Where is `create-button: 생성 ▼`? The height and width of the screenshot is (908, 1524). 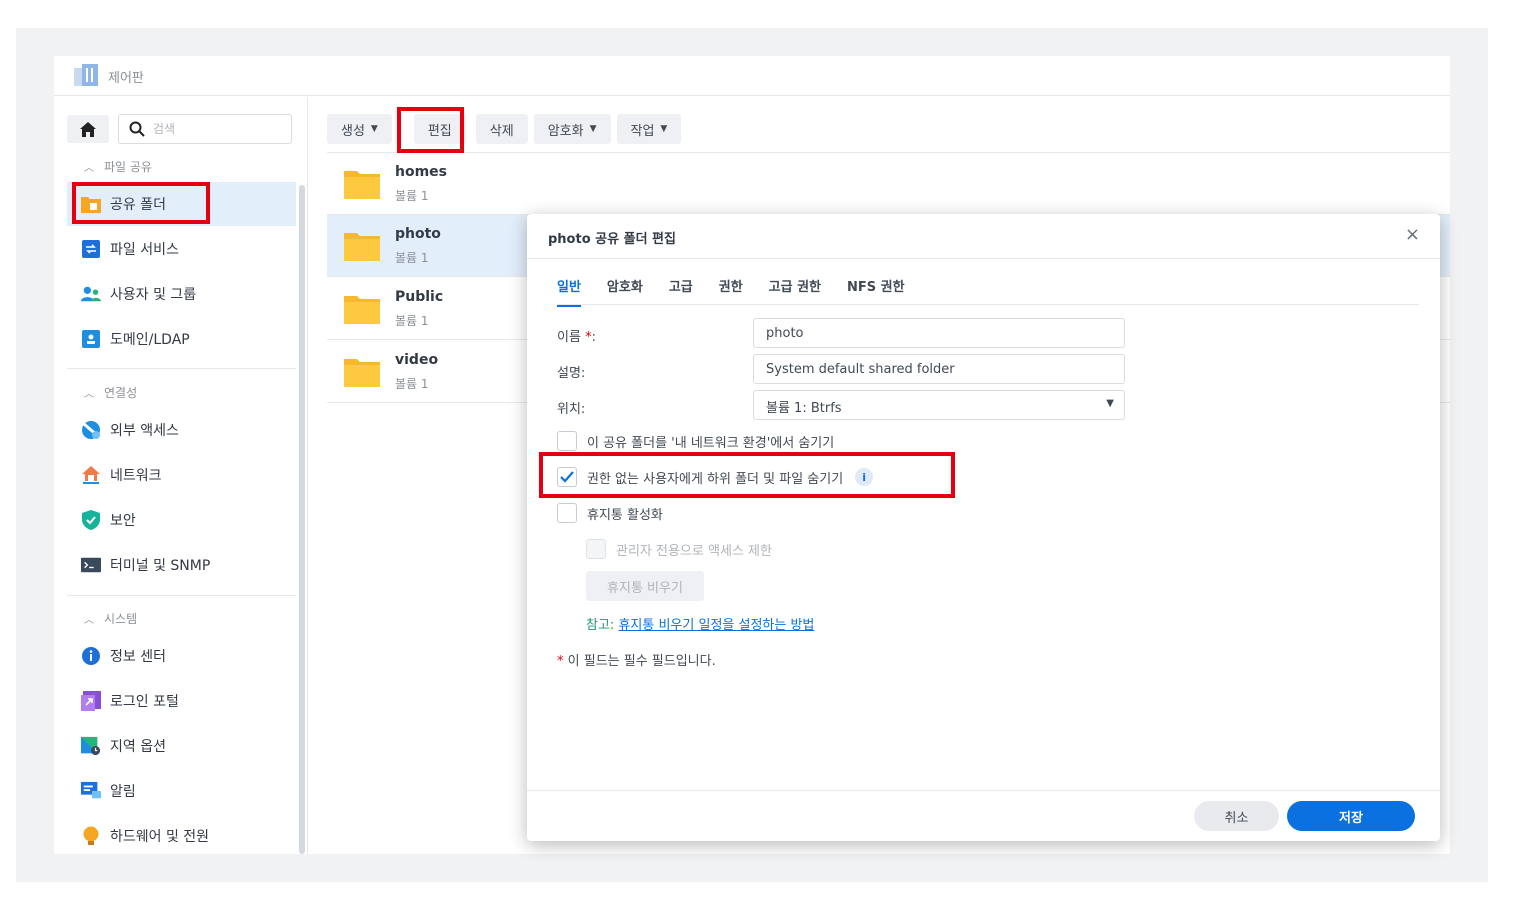
create-button: 생성 ▼ is located at coordinates (359, 129).